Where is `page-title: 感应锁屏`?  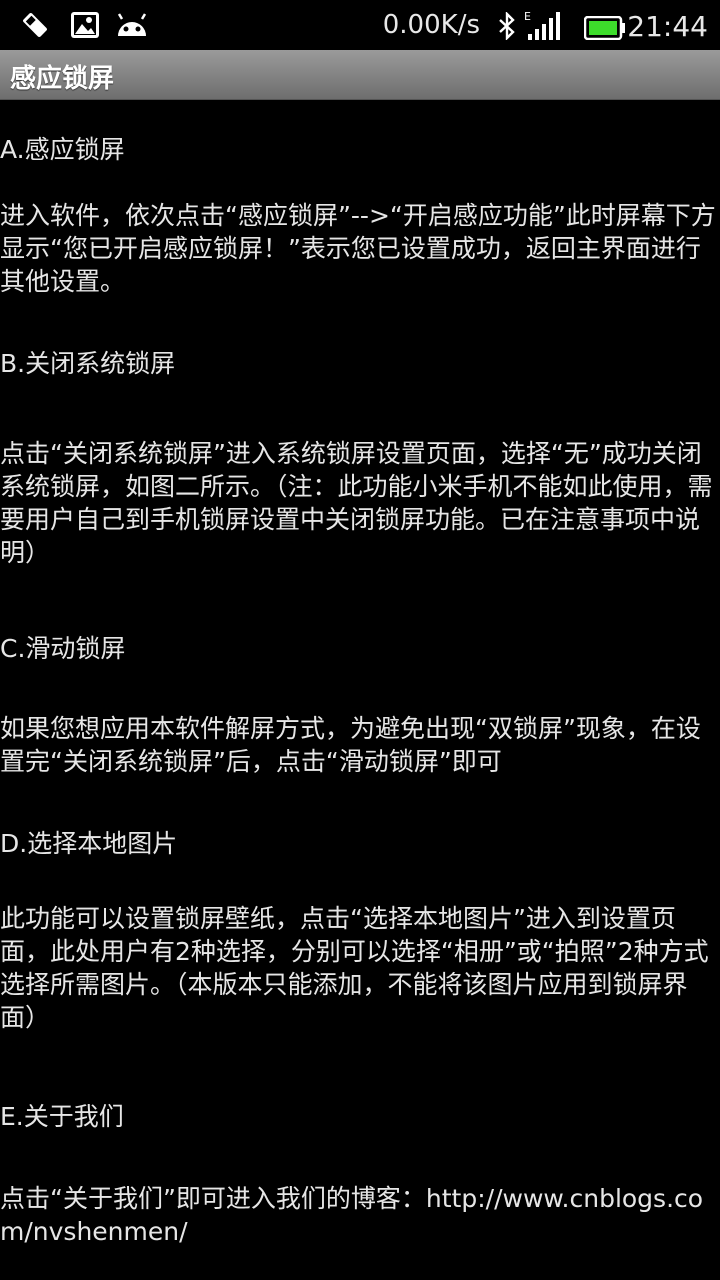 page-title: 感应锁屏 is located at coordinates (62, 79).